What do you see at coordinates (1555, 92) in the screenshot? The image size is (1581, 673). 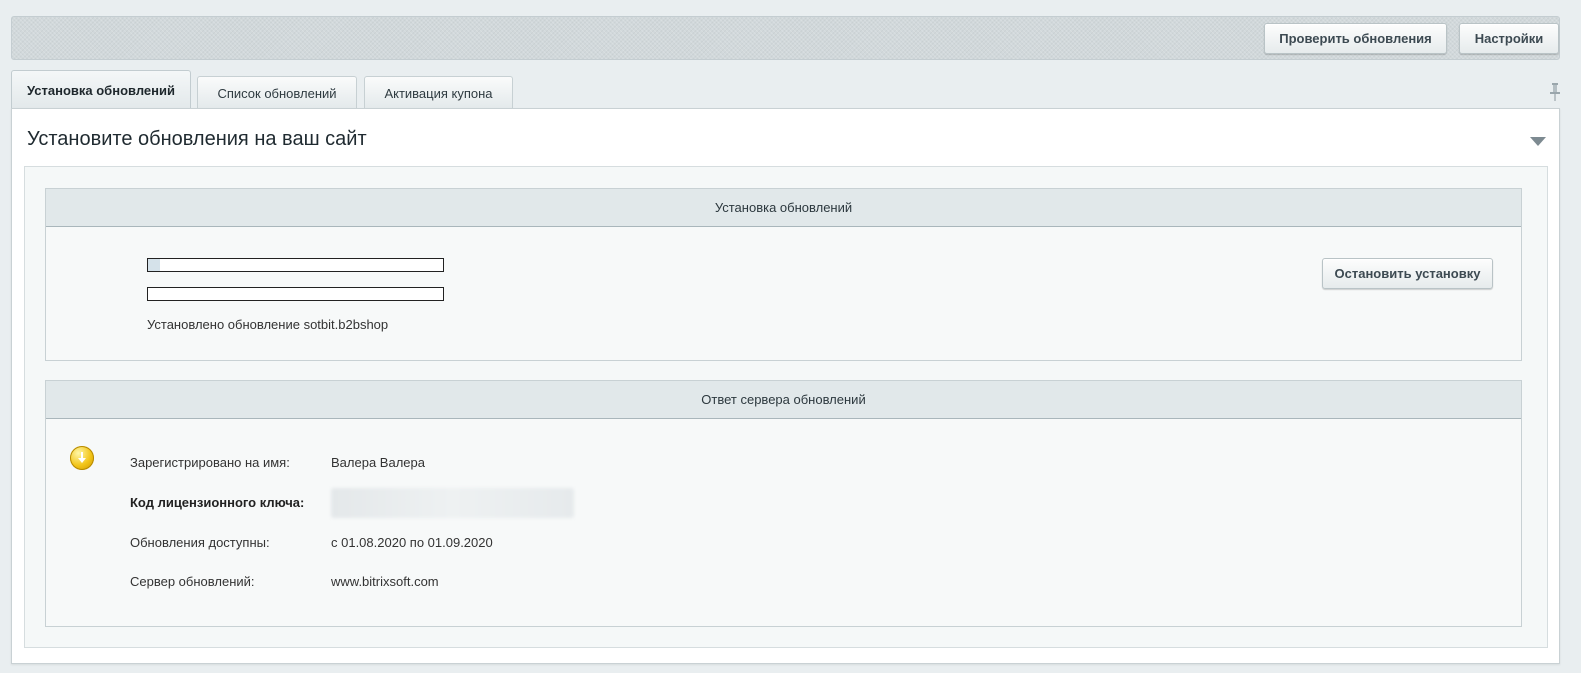 I see `pin-icon` at bounding box center [1555, 92].